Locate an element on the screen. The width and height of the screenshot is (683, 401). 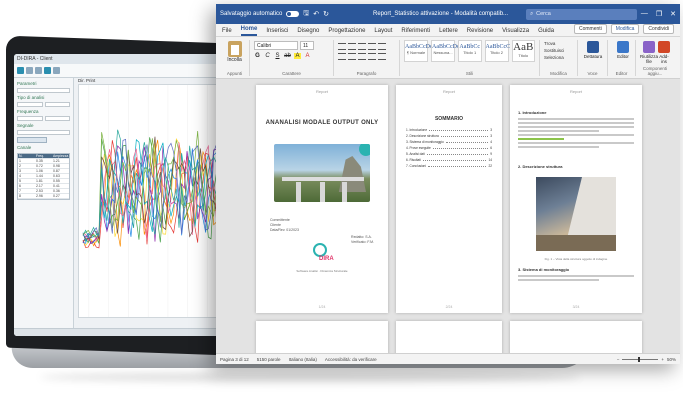
tab-layout: Layout is located at coordinates (383, 32).